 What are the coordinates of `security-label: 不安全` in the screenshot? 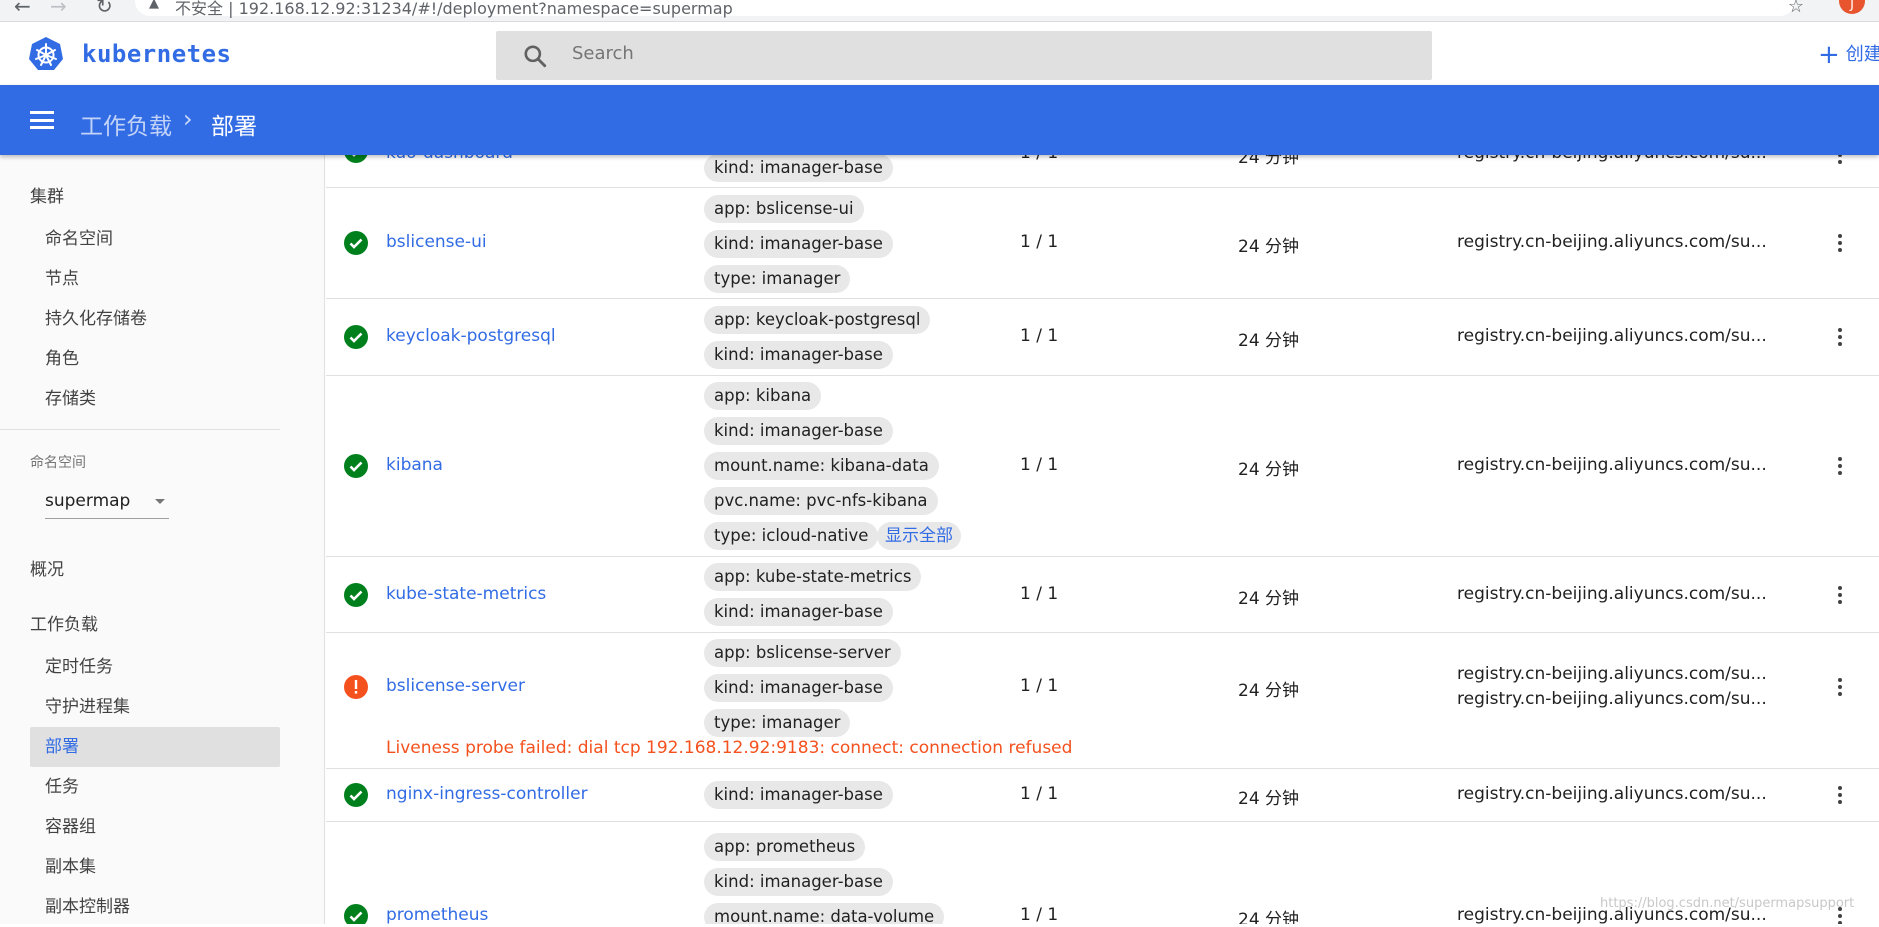 It's located at (199, 9).